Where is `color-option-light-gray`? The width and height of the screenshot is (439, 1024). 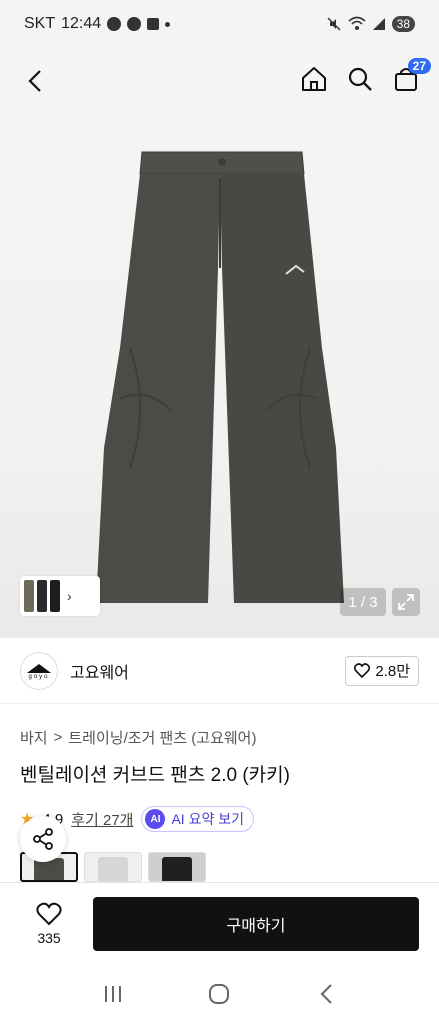 color-option-light-gray is located at coordinates (113, 867).